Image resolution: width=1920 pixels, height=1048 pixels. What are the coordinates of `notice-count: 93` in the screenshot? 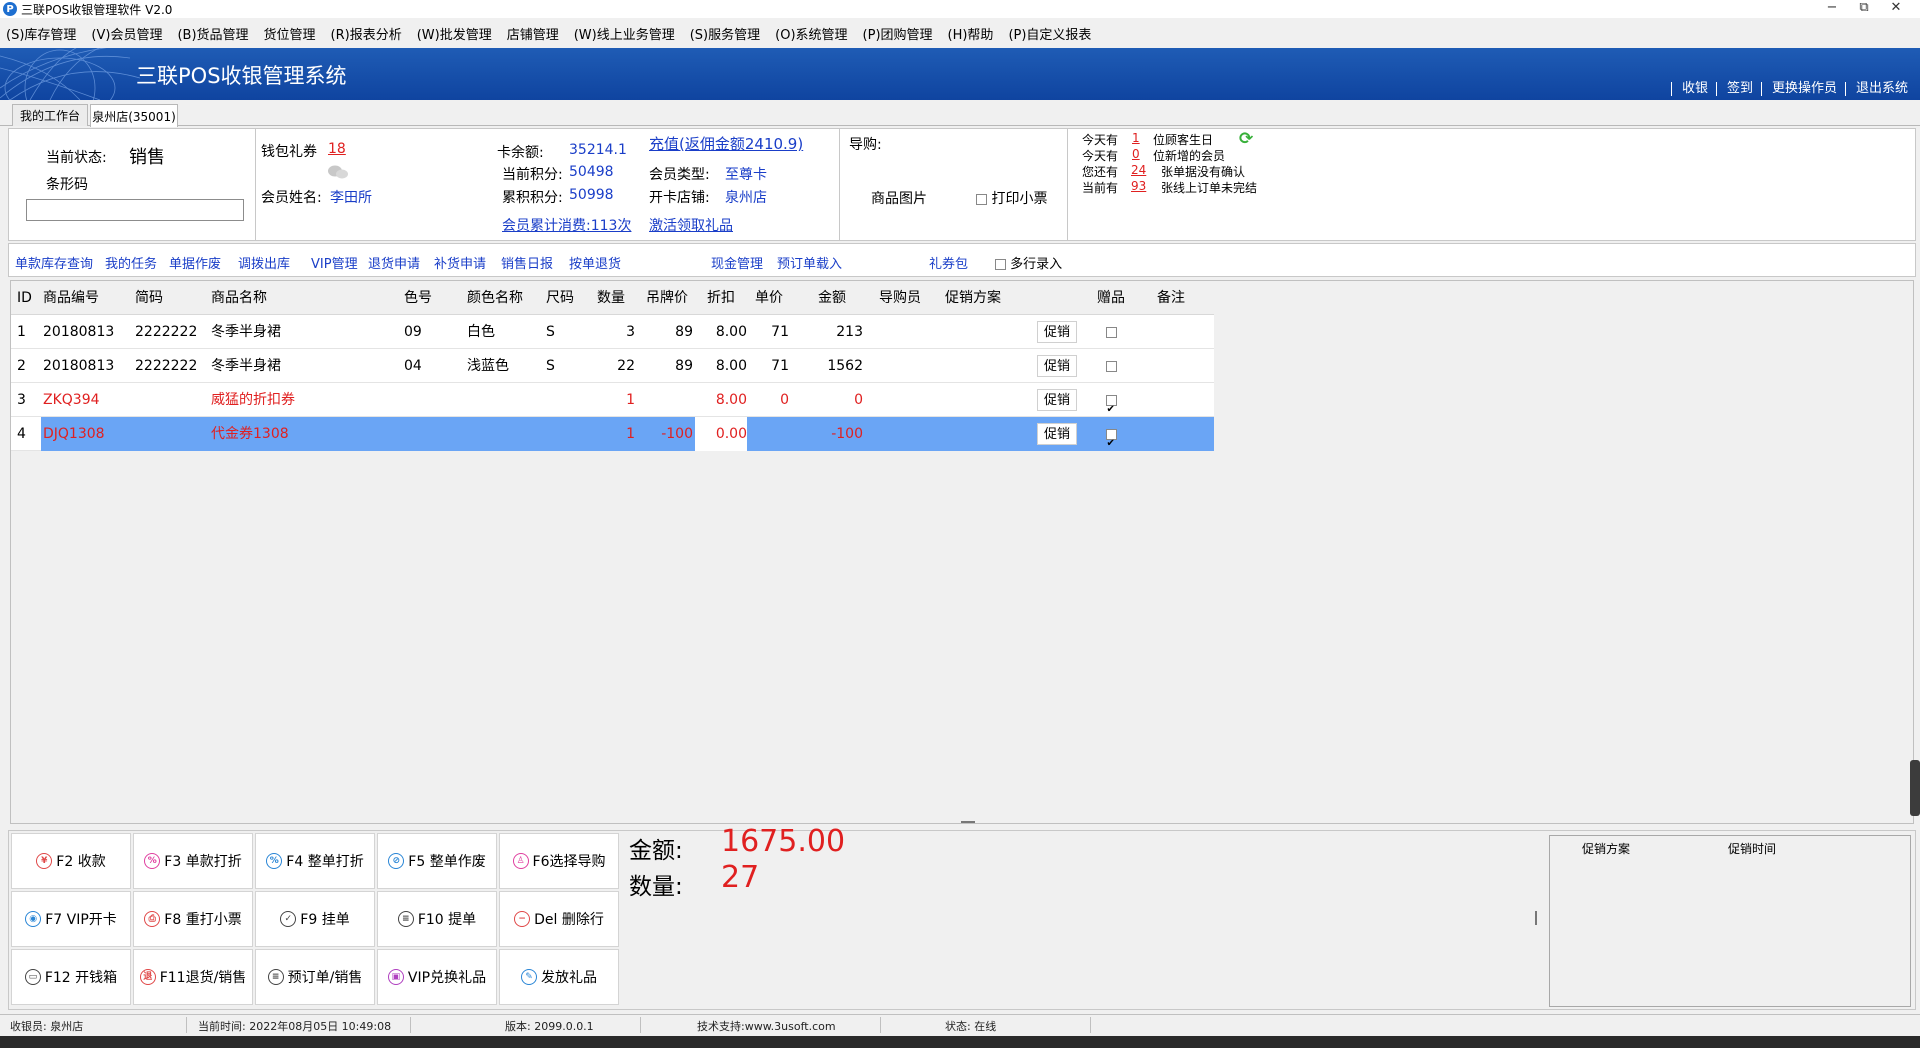 It's located at (1138, 186).